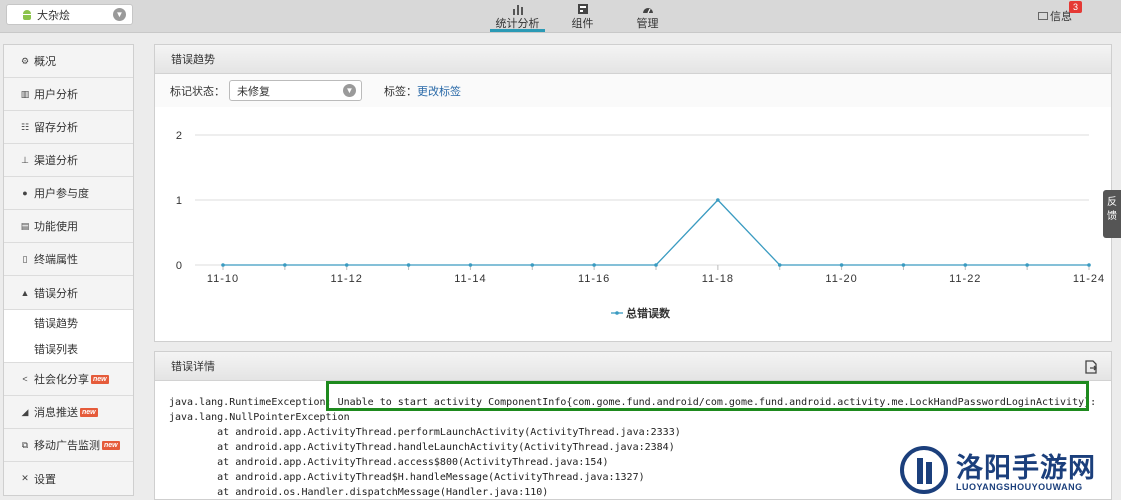 This screenshot has height=500, width=1121. I want to click on sidebar-subitem-error-list: 错误列表, so click(68, 349).